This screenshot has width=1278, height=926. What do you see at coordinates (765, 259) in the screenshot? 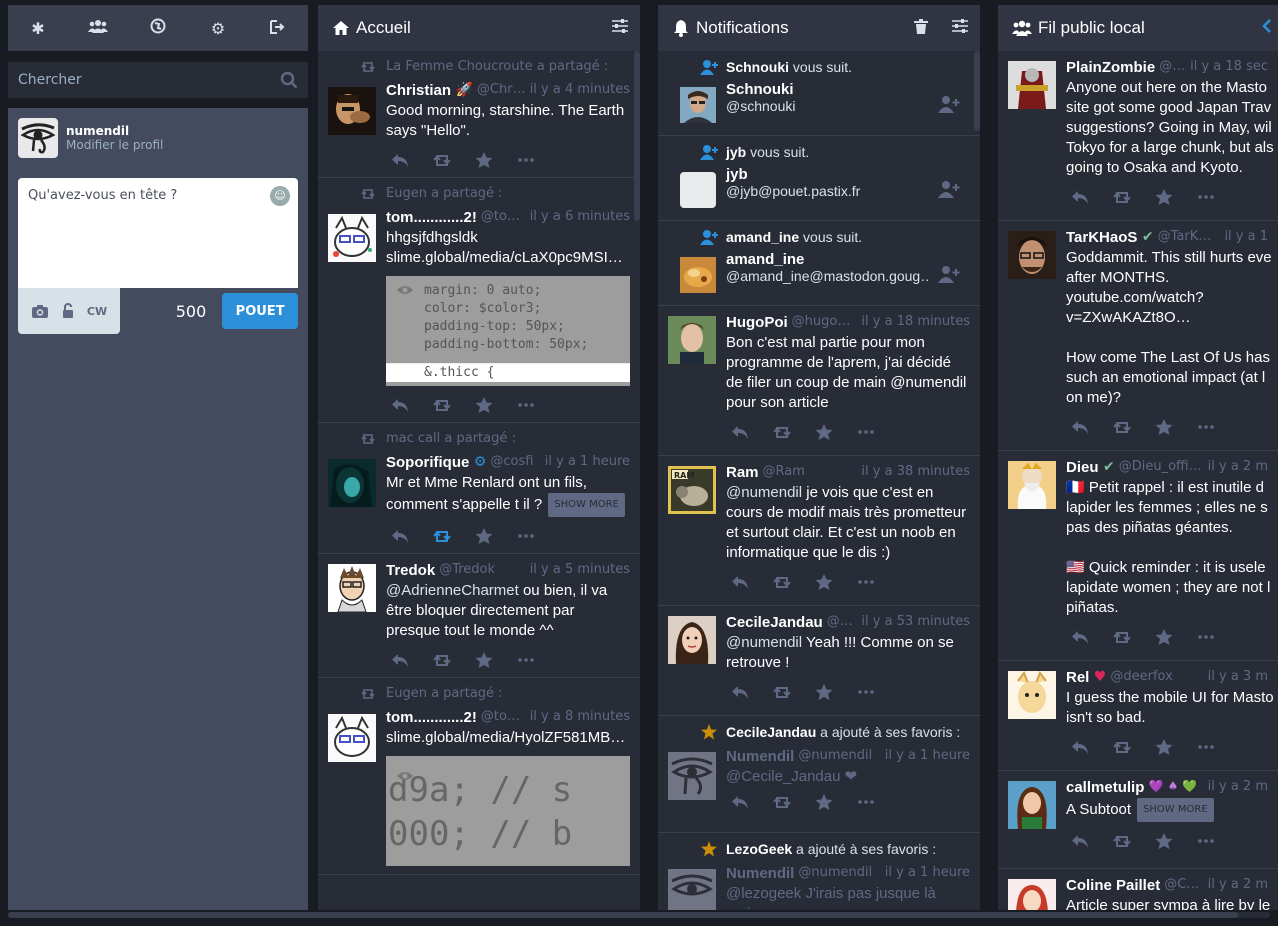
I see `display-name: amand_ine` at bounding box center [765, 259].